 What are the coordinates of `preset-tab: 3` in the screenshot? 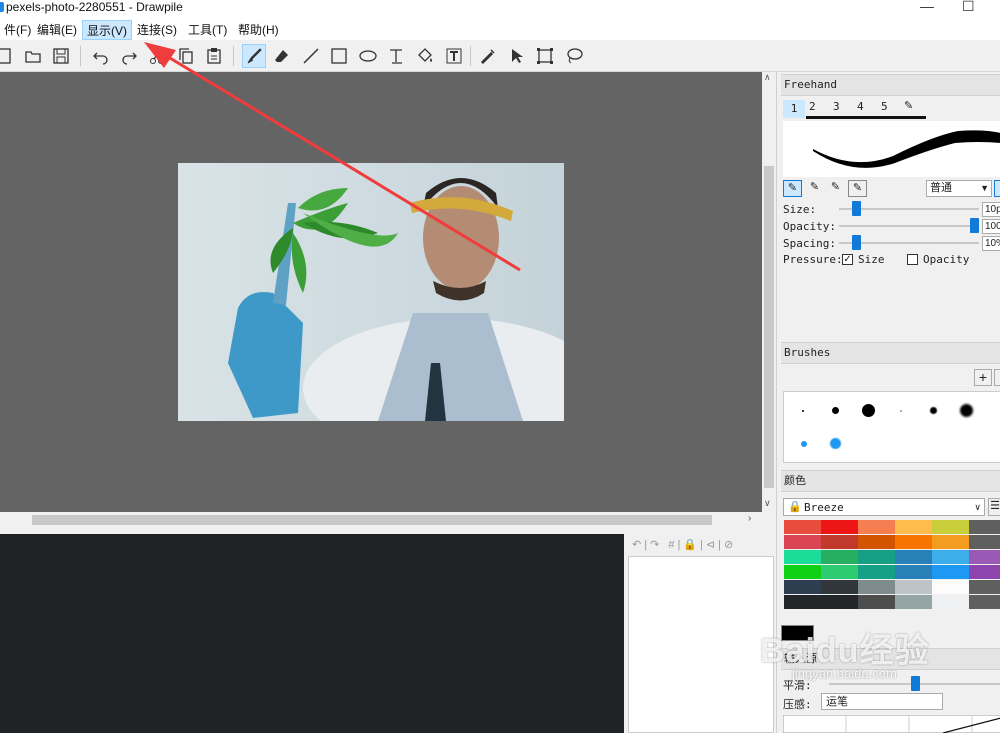 It's located at (836, 106).